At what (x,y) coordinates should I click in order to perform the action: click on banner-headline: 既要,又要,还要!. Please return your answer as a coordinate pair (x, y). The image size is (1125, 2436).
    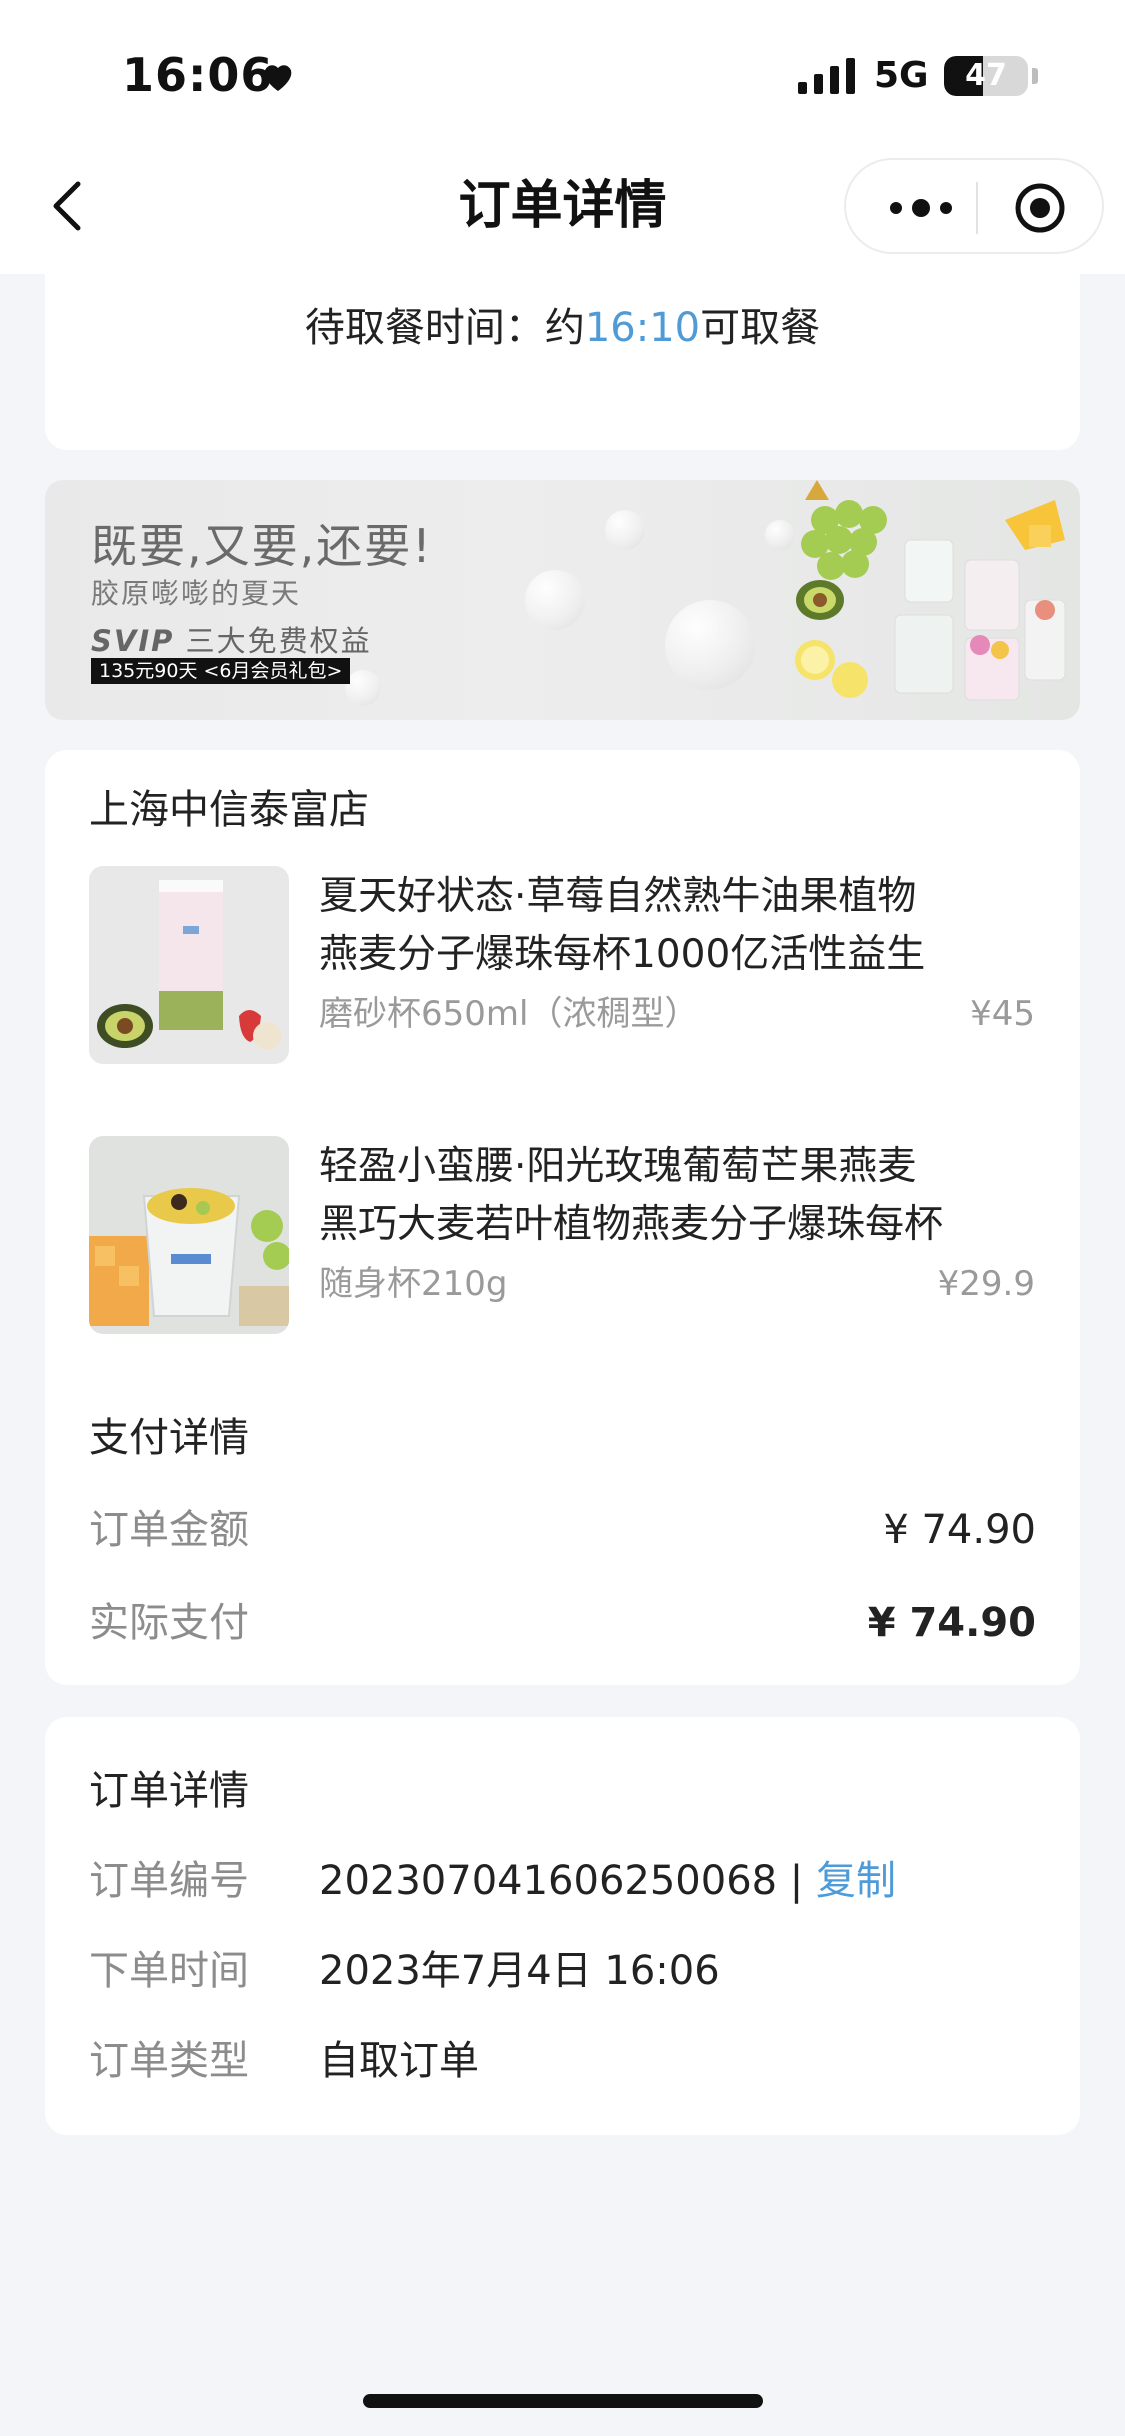
    Looking at the image, I should click on (262, 546).